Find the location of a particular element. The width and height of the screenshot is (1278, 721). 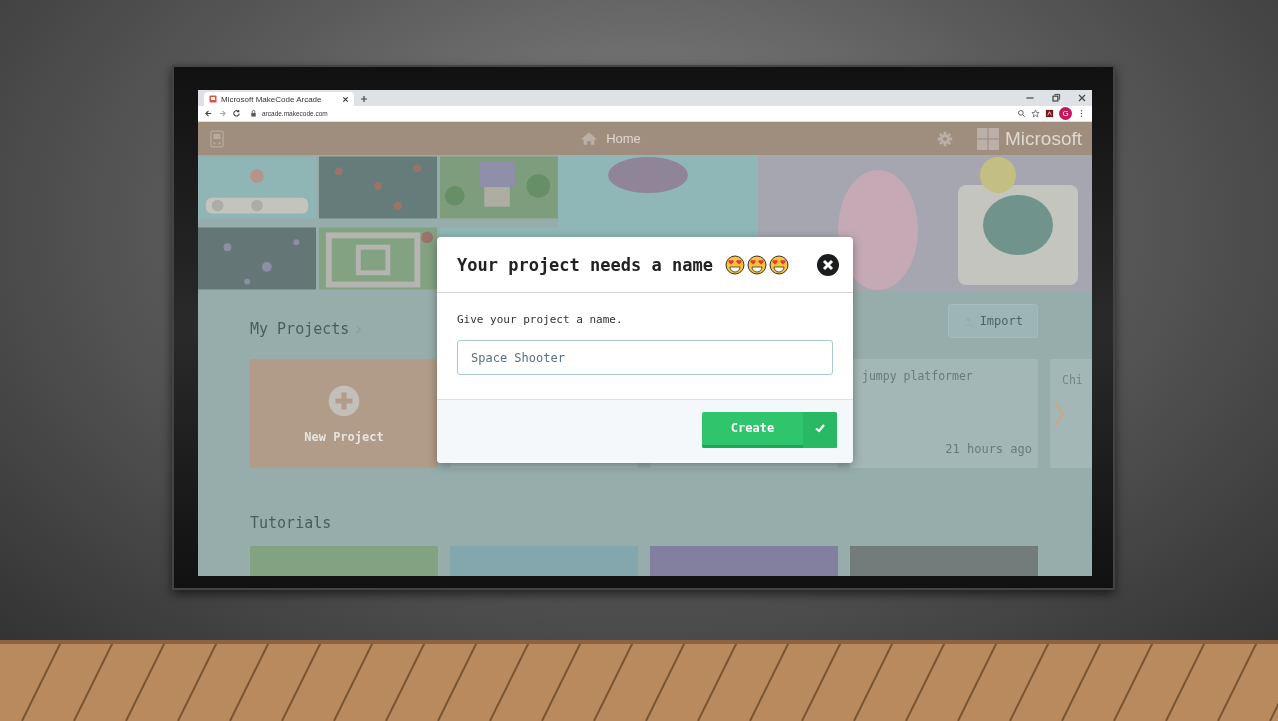

back-icon is located at coordinates (208, 113).